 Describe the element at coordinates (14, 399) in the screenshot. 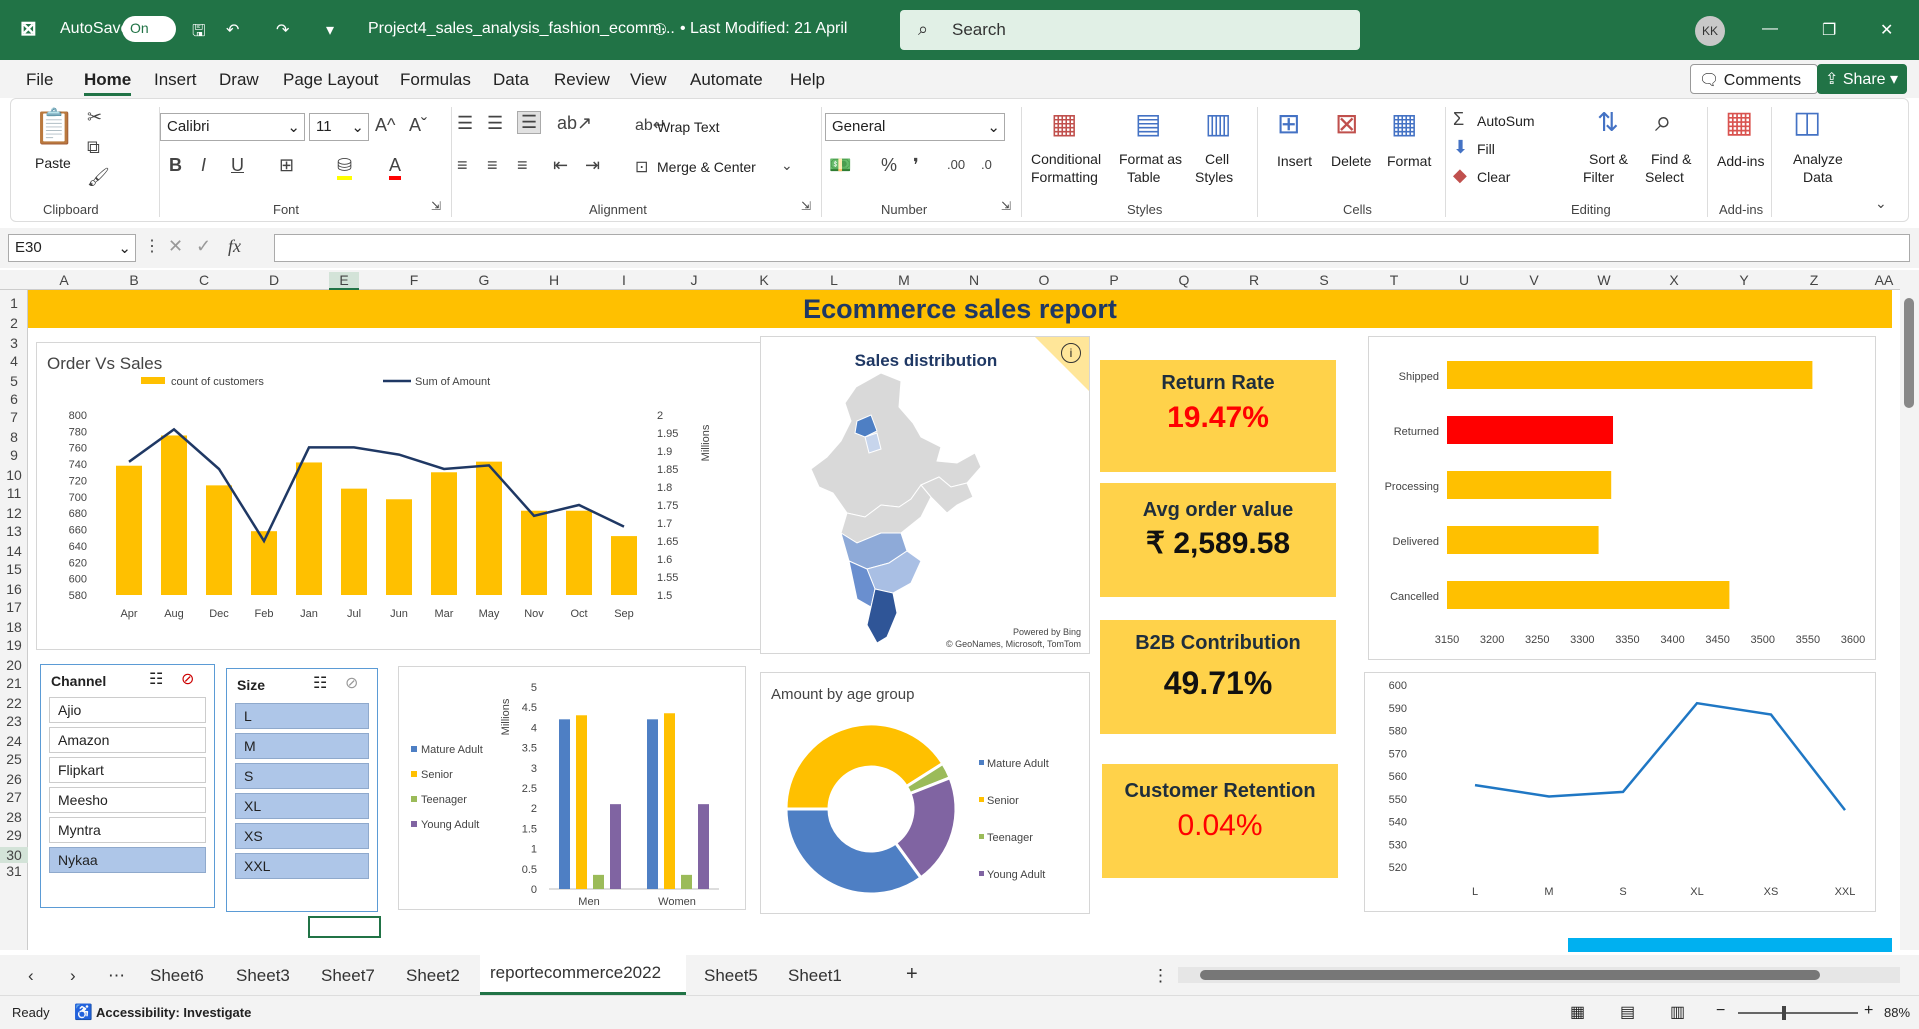

I see `row-header-6: 6` at that location.